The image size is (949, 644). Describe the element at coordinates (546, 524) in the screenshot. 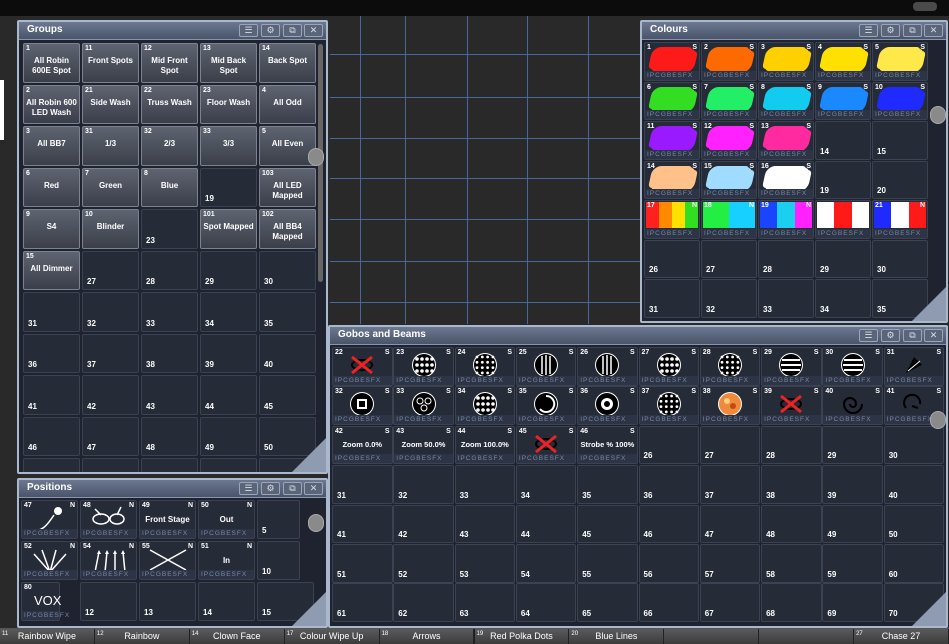

I see `gobo-cell: 44` at that location.